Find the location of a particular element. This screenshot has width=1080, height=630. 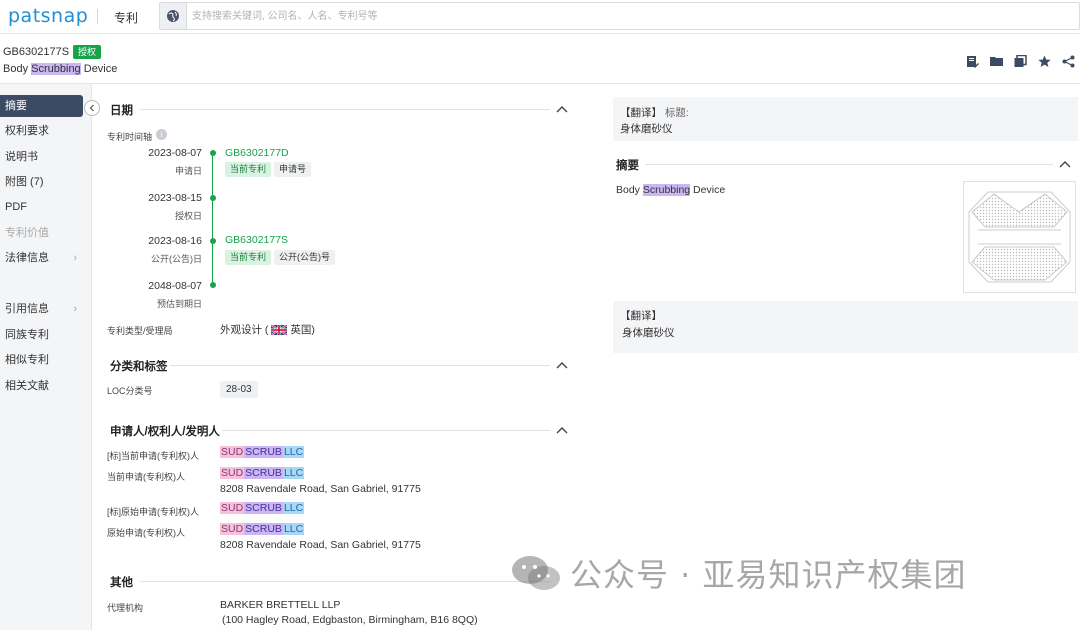

nav-patent: 专利 is located at coordinates (126, 17).